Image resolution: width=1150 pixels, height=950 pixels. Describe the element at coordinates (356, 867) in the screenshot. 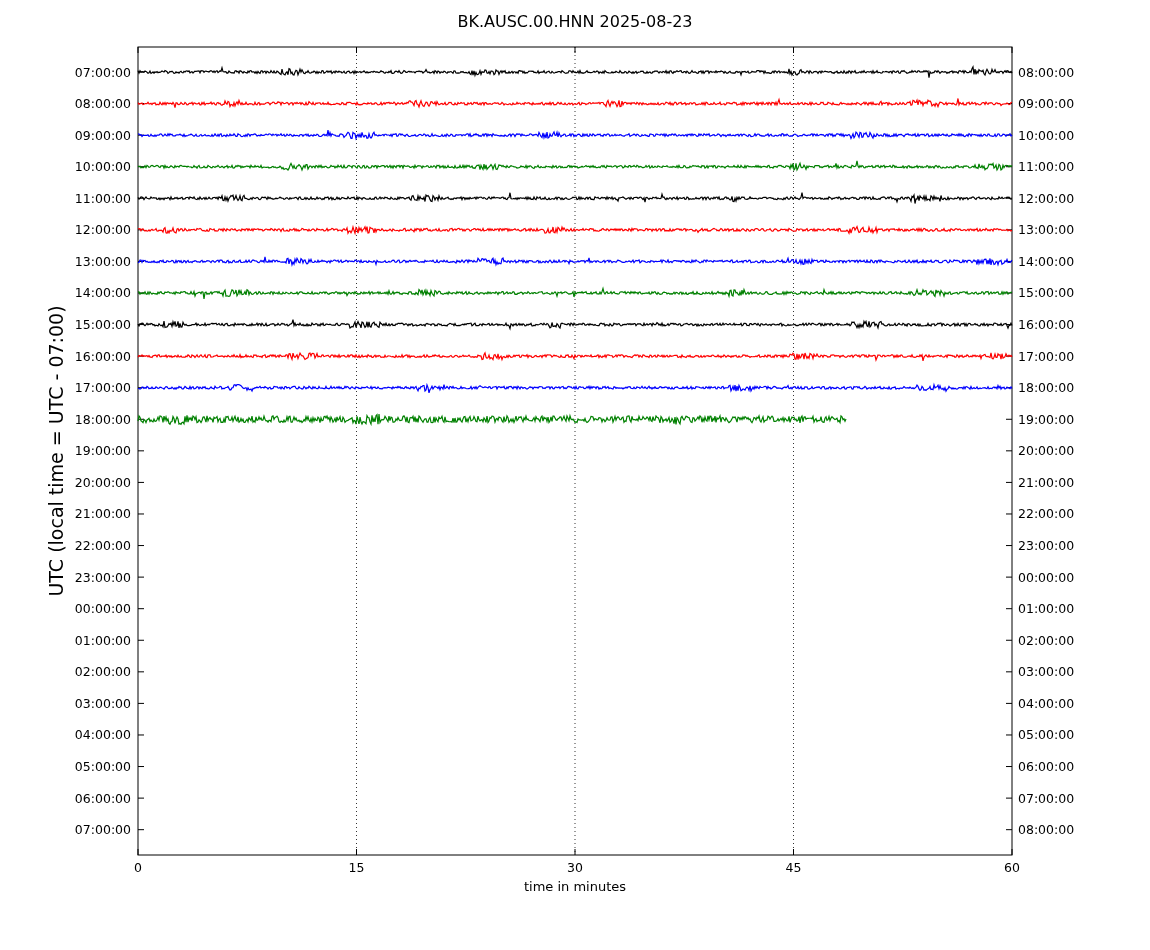

I see `x-tick-label: 15` at that location.